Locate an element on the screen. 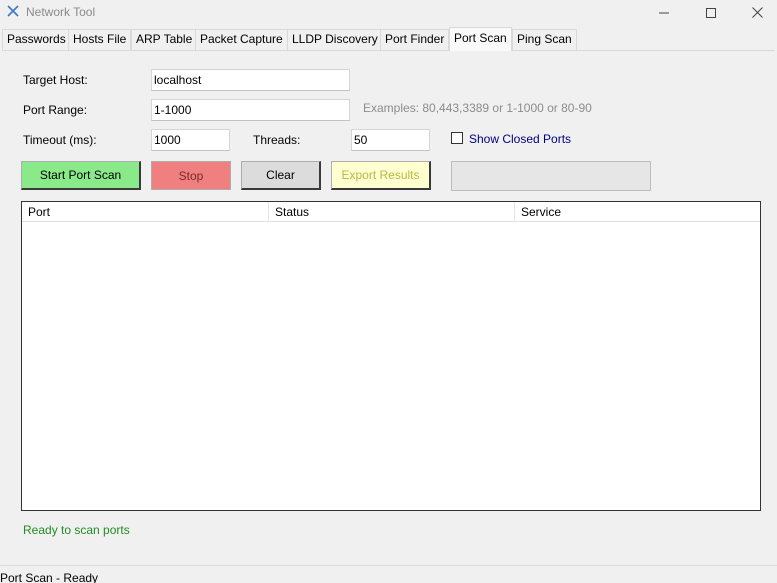 This screenshot has height=583, width=777. maximize-icon is located at coordinates (711, 12).